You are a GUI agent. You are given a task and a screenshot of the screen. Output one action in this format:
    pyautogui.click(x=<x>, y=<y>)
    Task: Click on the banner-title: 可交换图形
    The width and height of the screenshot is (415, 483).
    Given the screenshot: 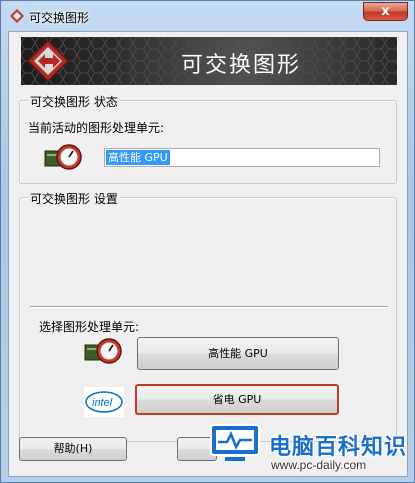 What is the action you would take?
    pyautogui.click(x=241, y=65)
    